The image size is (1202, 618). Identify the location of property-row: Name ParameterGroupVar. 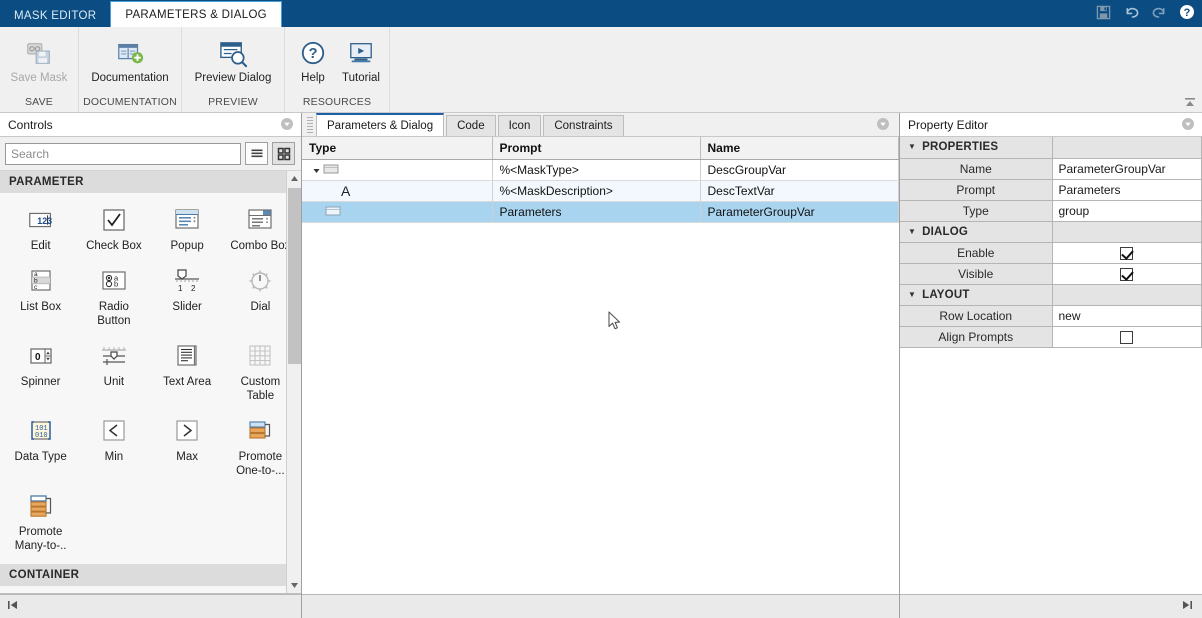
(1051, 169).